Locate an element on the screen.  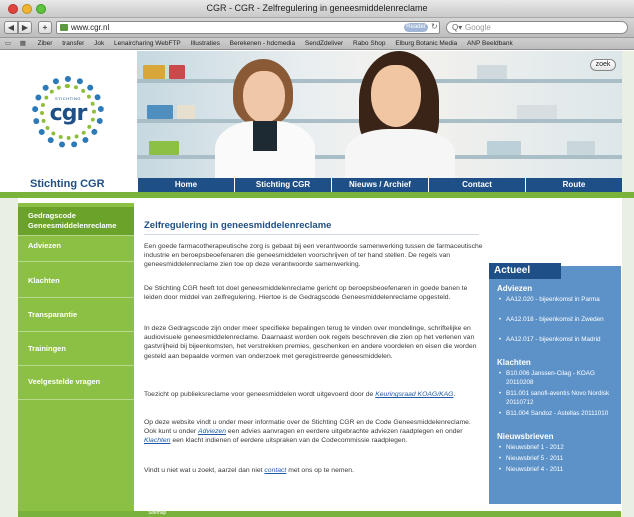
news-item: AA12.017 - bijeenkomst in Madrid is located at coordinates (558, 340).